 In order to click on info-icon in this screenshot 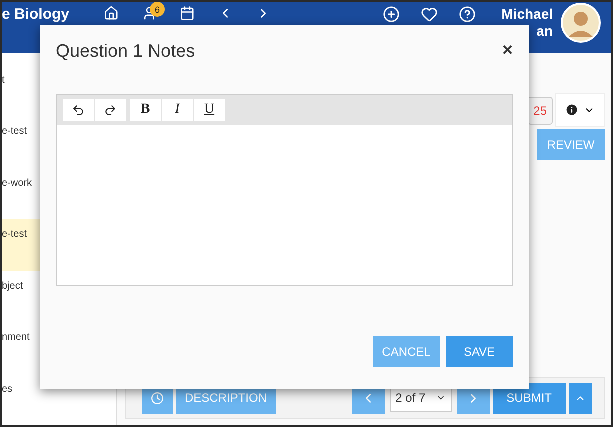, I will do `click(571, 110)`.